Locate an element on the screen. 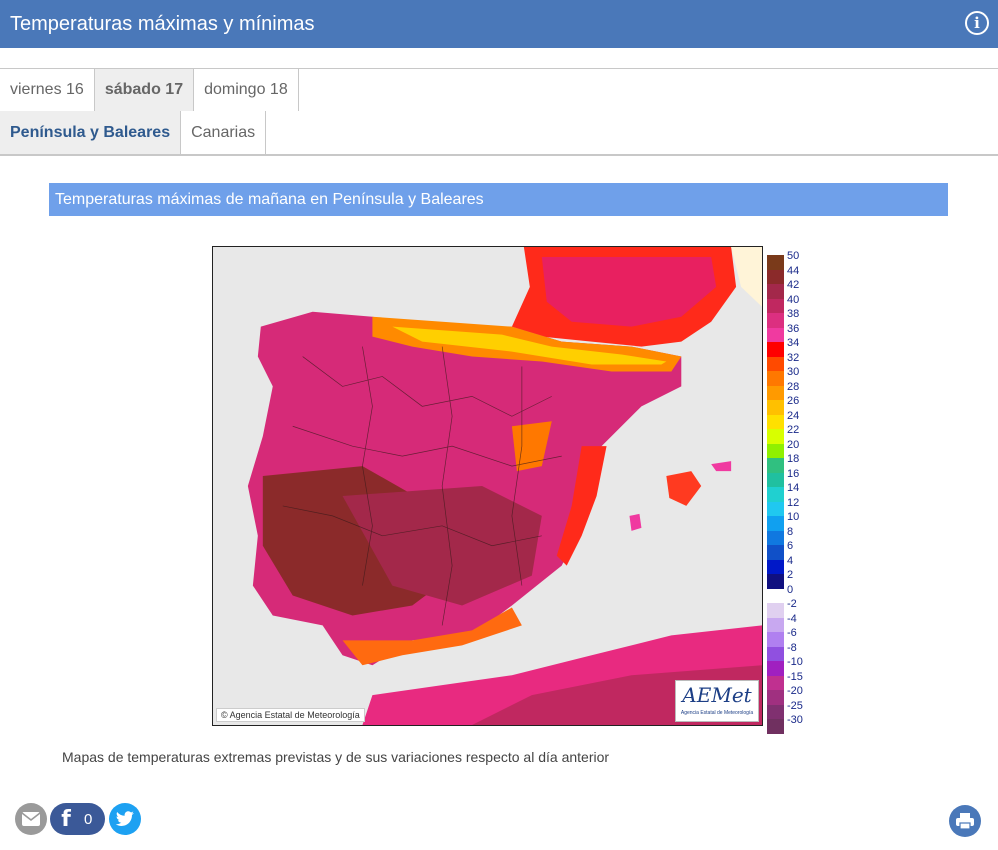  facebook-share-count: 0 is located at coordinates (88, 819).